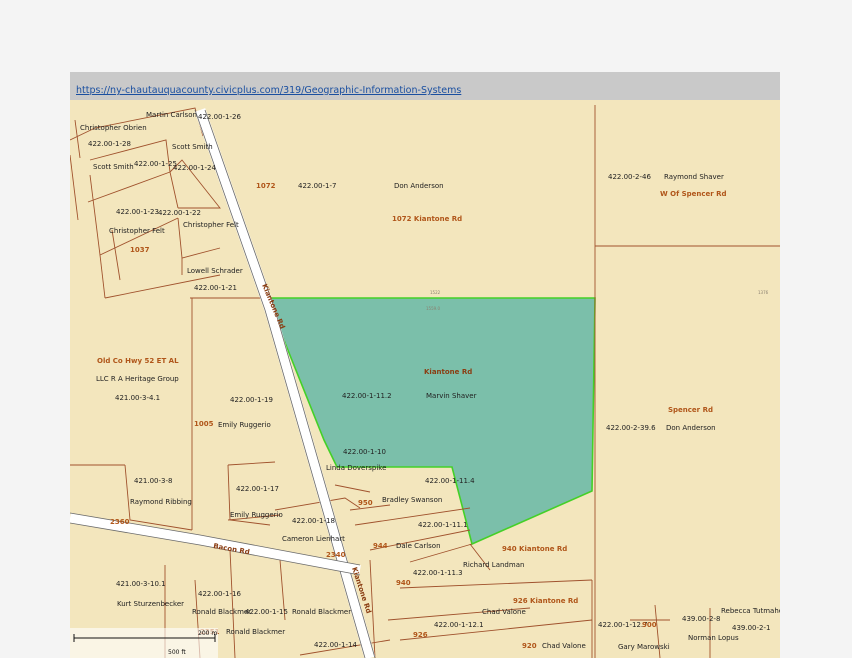 The width and height of the screenshot is (852, 658). I want to click on label-address: 2340, so click(336, 555).